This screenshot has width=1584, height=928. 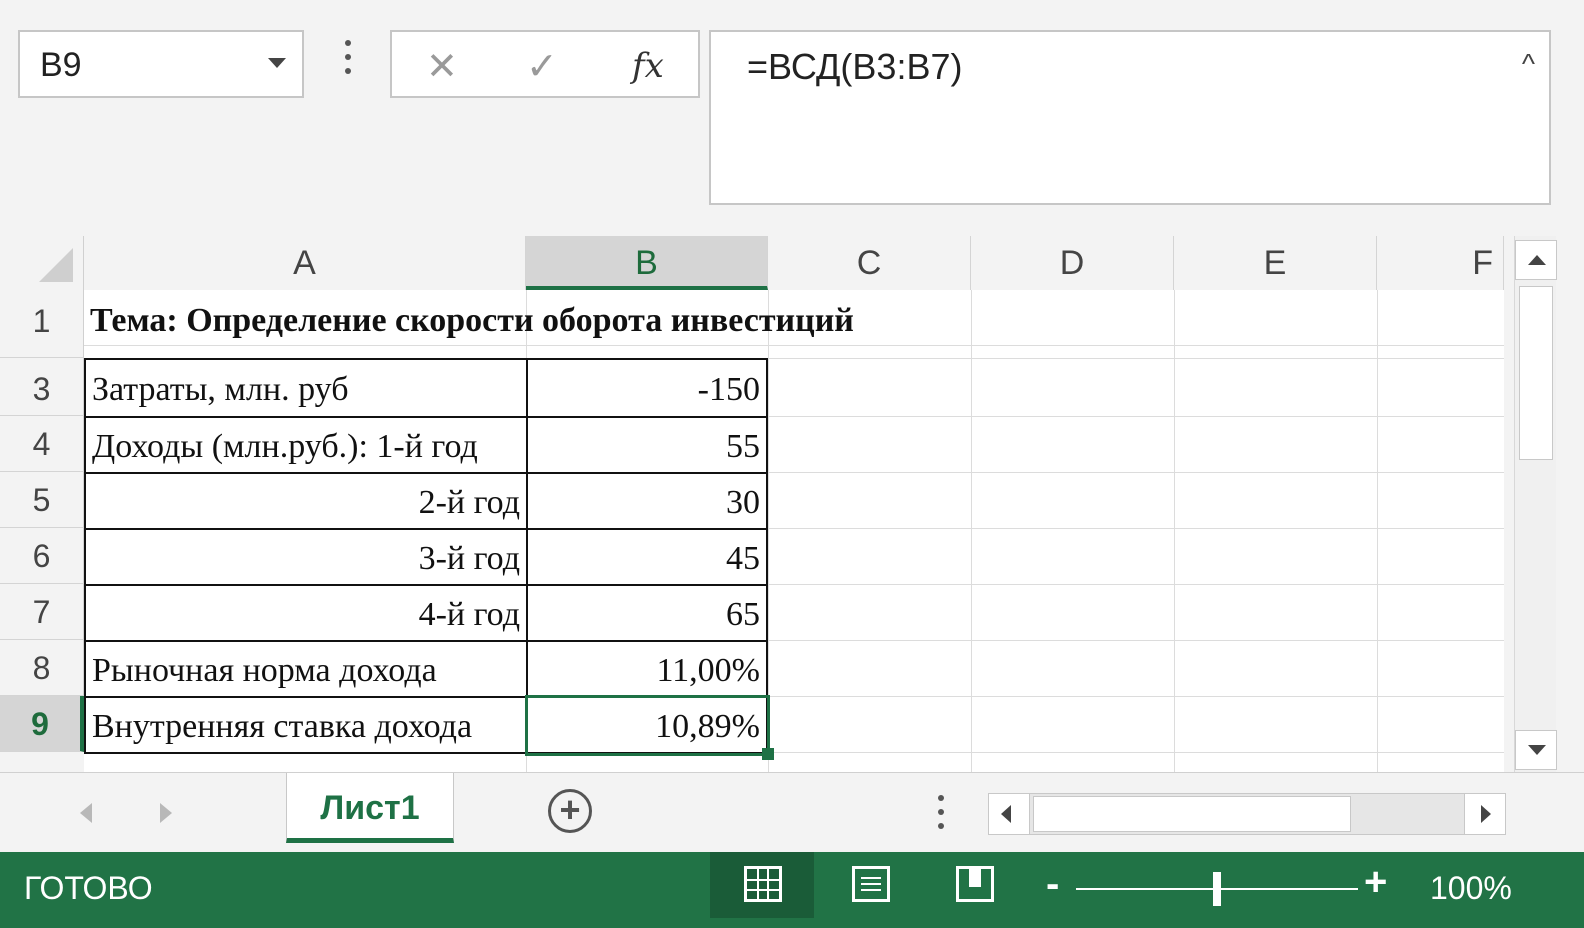 I want to click on cell-a7: 4-й год, so click(x=306, y=613).